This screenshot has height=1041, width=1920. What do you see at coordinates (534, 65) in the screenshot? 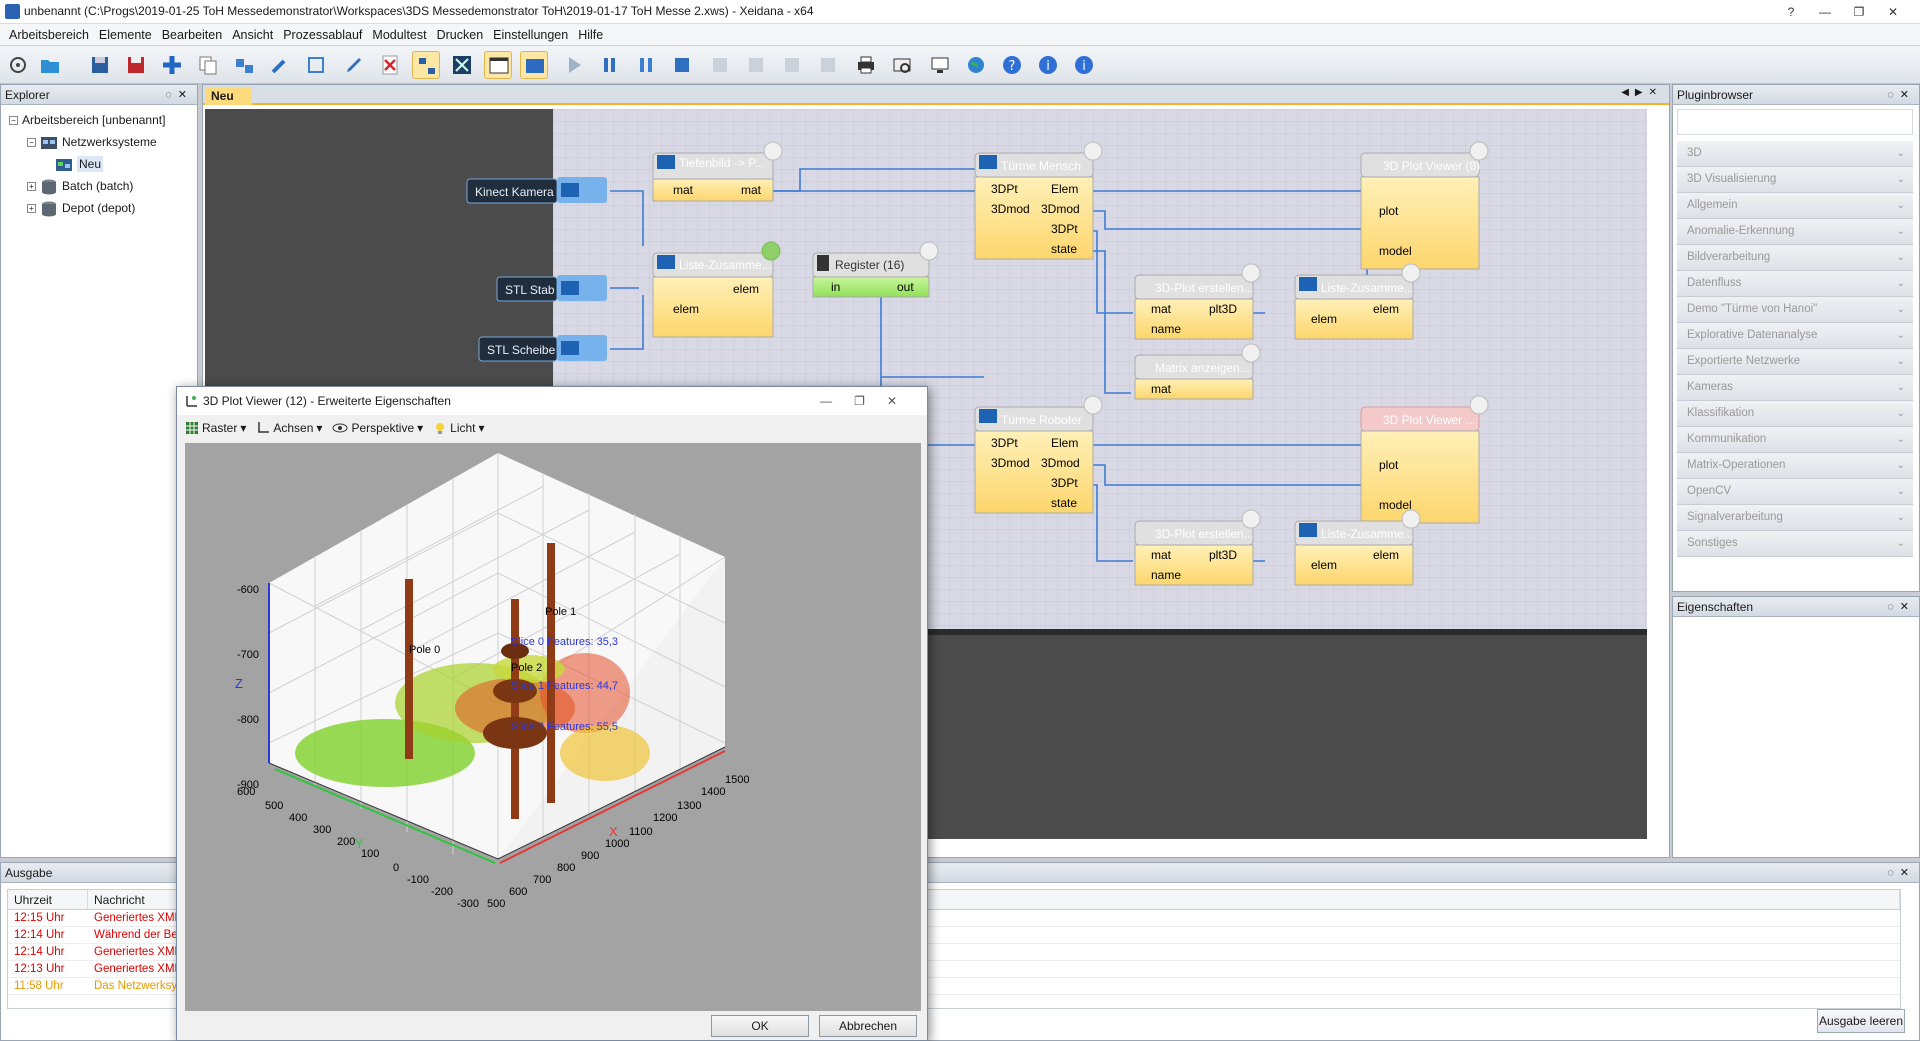
I see `io-button` at bounding box center [534, 65].